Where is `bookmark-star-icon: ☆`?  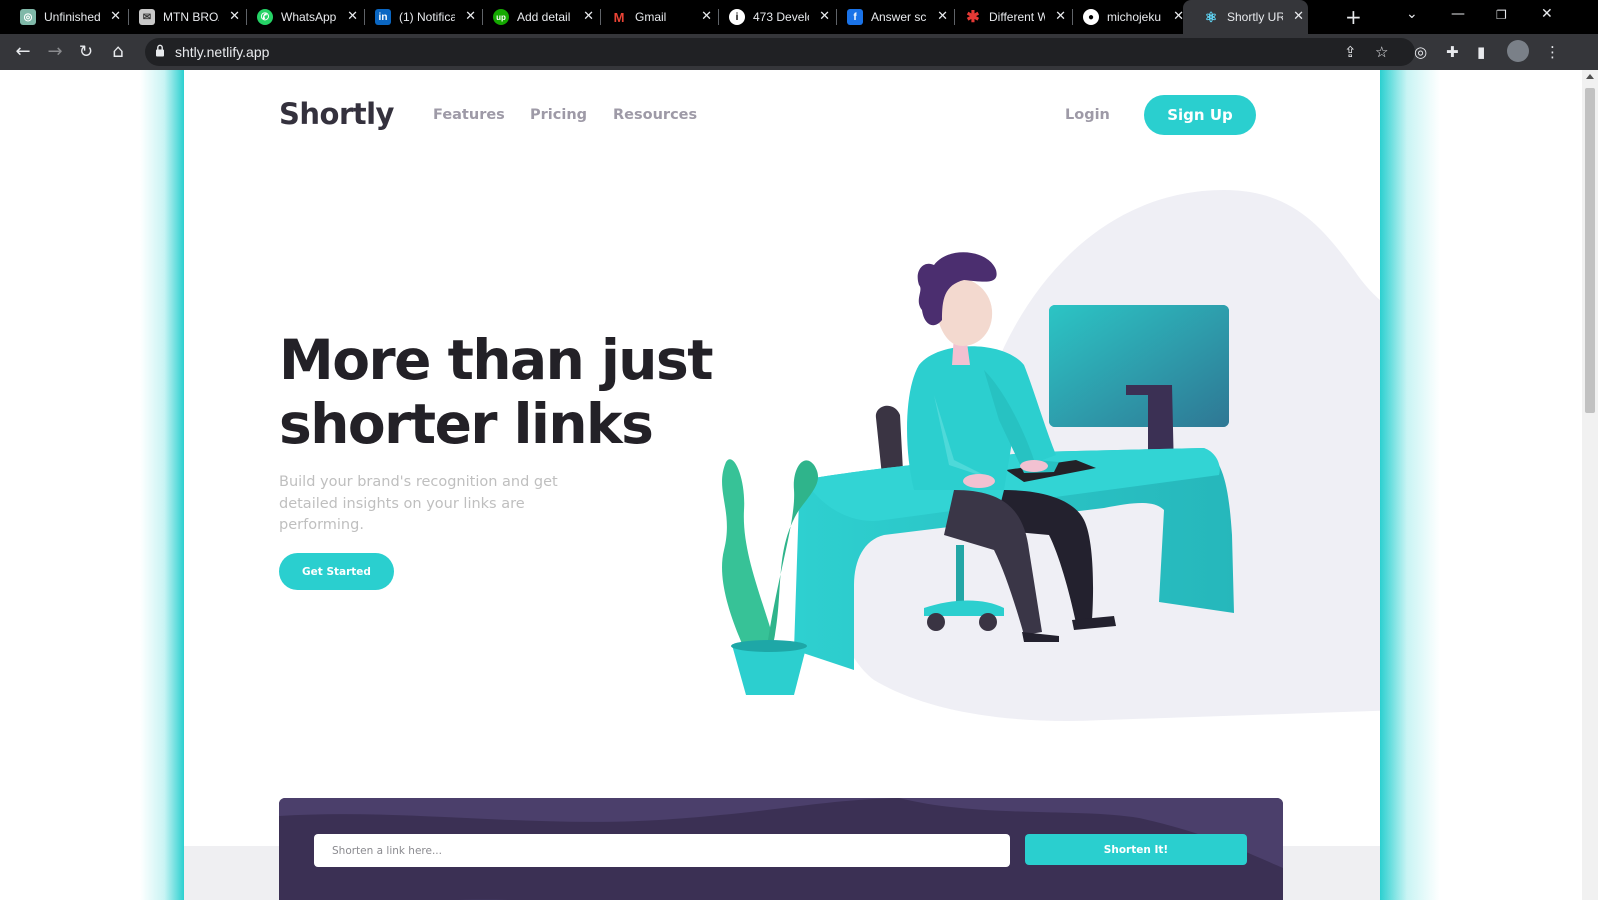
bookmark-star-icon: ☆ is located at coordinates (1381, 52).